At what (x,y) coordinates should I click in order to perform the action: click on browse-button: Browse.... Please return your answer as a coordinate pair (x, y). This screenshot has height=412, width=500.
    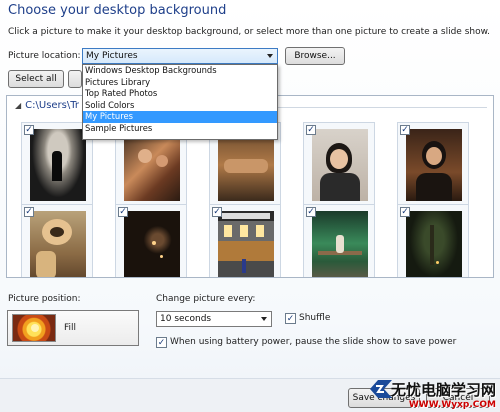
    Looking at the image, I should click on (315, 56).